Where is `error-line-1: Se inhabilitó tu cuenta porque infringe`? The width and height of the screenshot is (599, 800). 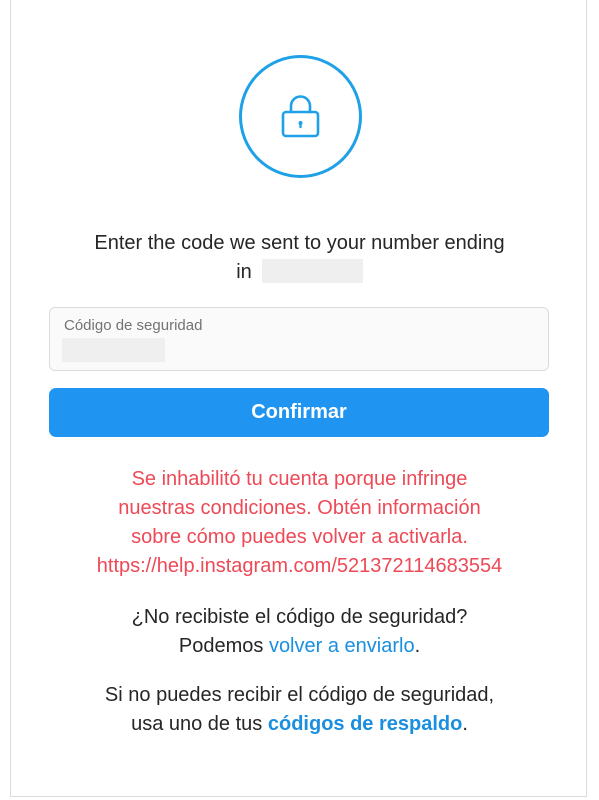 error-line-1: Se inhabilitó tu cuenta porque infringe is located at coordinates (299, 479).